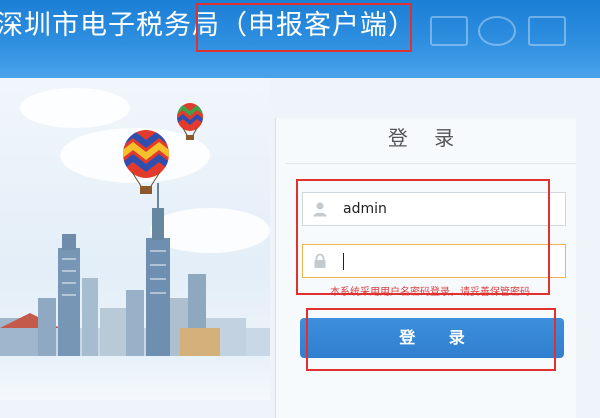 The image size is (600, 418). What do you see at coordinates (304, 27) in the screenshot?
I see `highlight-box-title` at bounding box center [304, 27].